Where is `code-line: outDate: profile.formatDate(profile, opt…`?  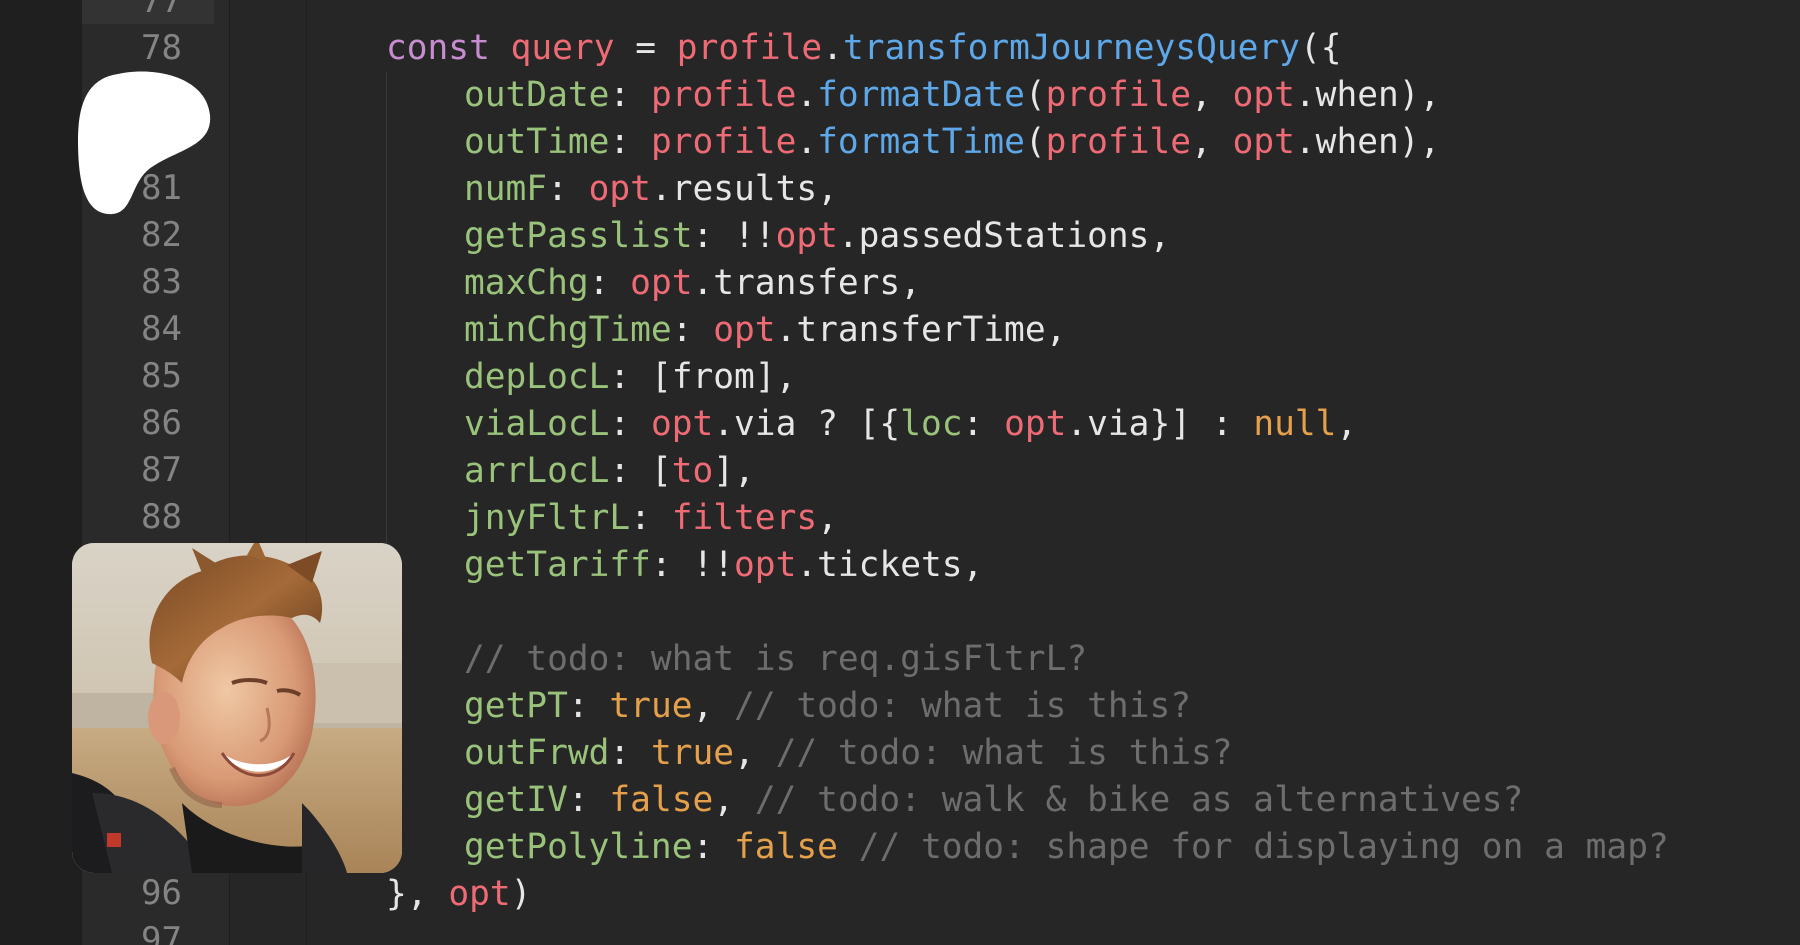
code-line: outDate: profile.formatDate(profile, opt… is located at coordinates (952, 95).